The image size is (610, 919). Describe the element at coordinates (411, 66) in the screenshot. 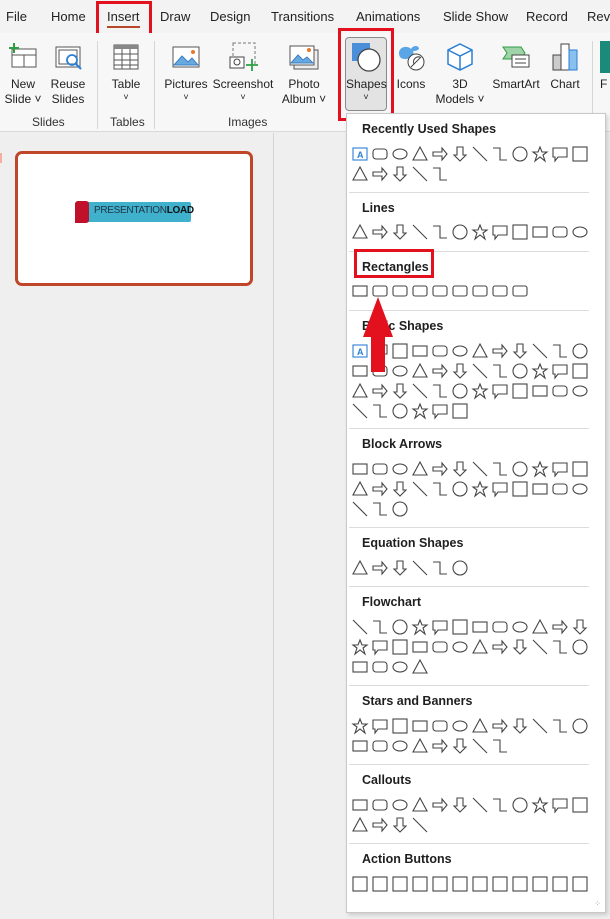

I see `icons-button: Icons` at that location.